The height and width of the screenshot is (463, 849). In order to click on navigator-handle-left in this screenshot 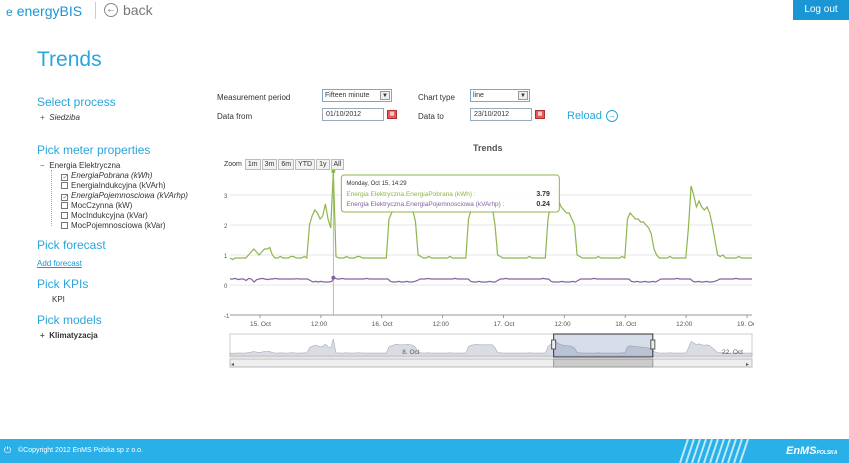, I will do `click(554, 344)`.